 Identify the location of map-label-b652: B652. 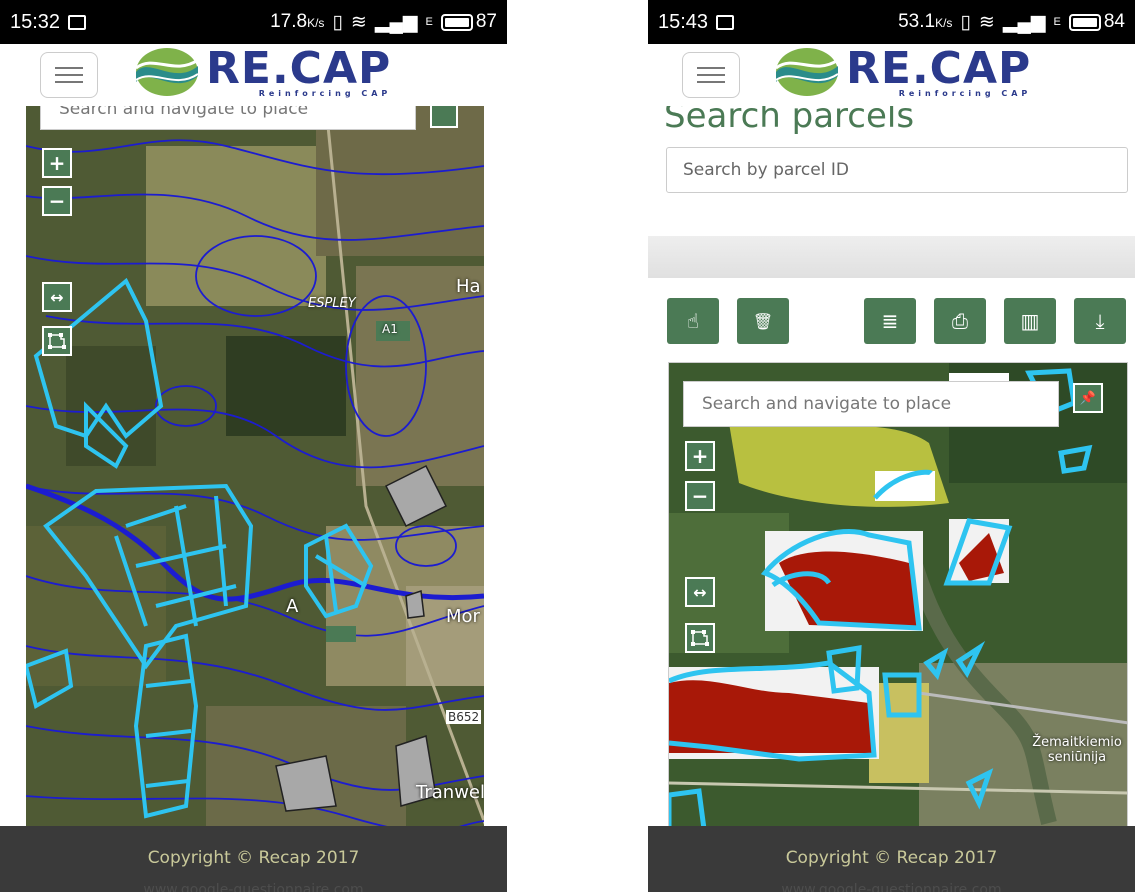
(464, 717).